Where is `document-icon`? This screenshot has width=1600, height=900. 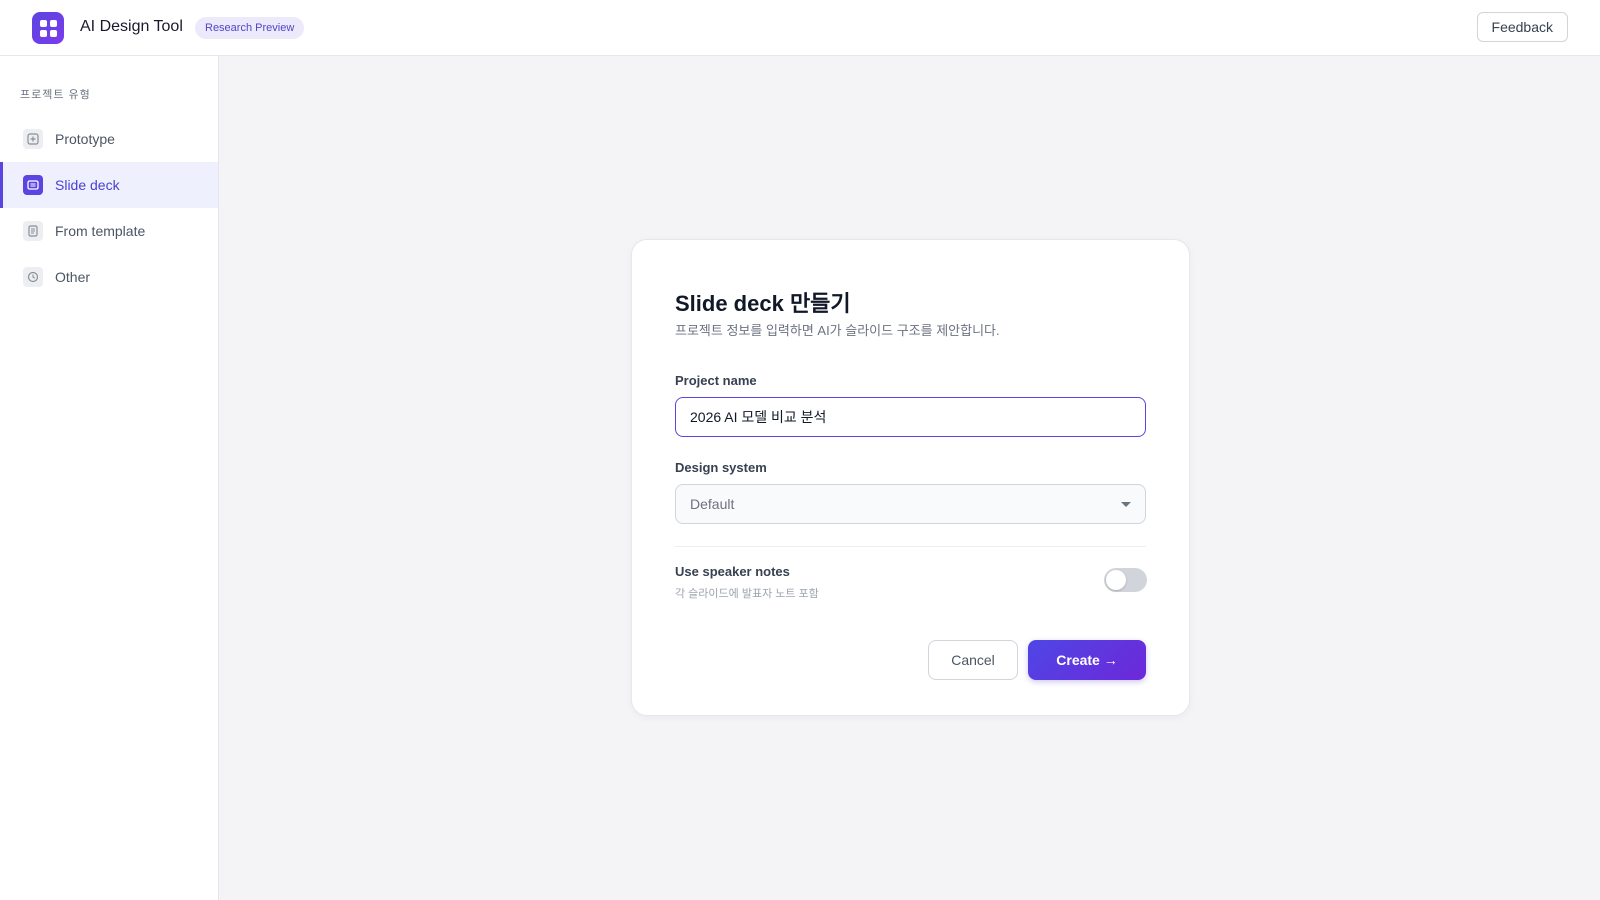
document-icon is located at coordinates (33, 231).